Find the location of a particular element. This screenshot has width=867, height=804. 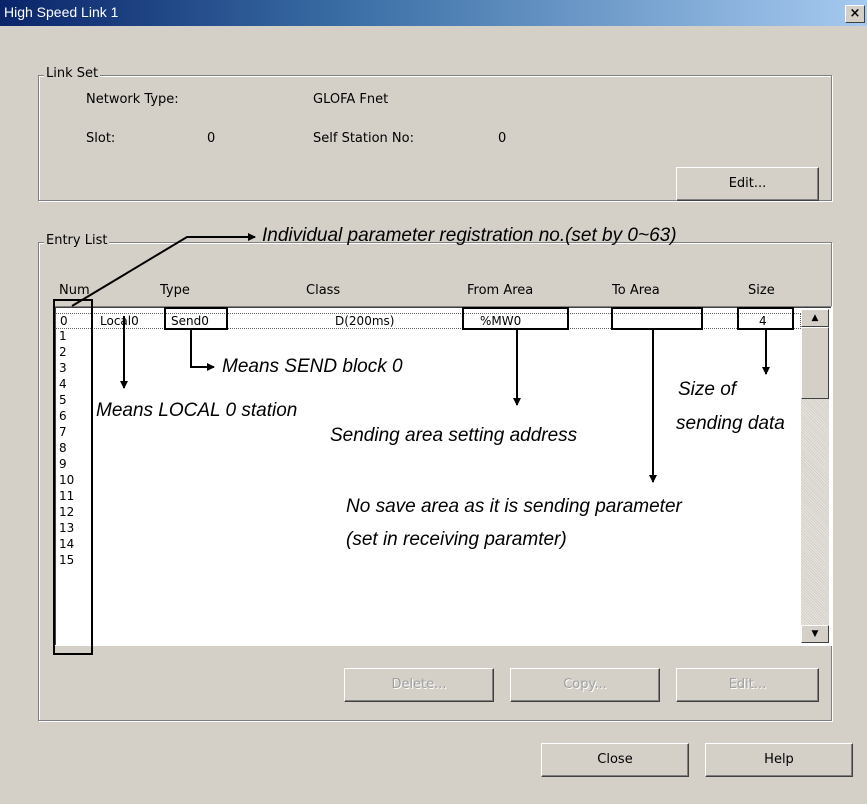

row-num: 10 is located at coordinates (67, 480).